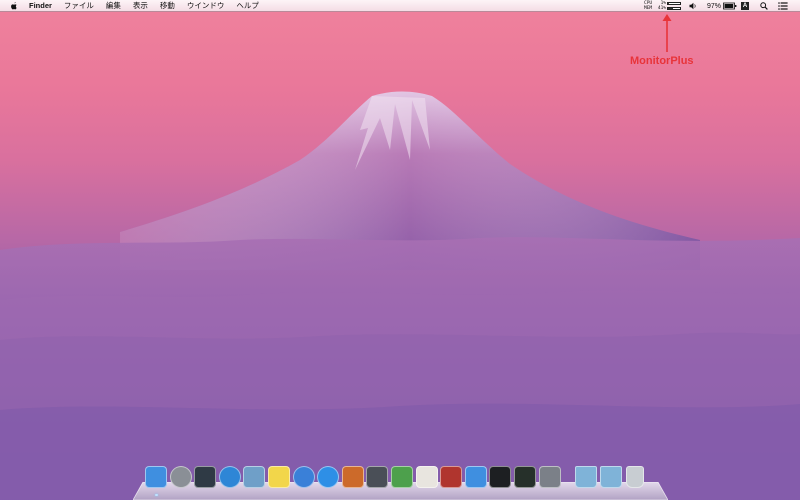 Image resolution: width=800 pixels, height=500 pixels. What do you see at coordinates (674, 8) in the screenshot?
I see `mem-bar` at bounding box center [674, 8].